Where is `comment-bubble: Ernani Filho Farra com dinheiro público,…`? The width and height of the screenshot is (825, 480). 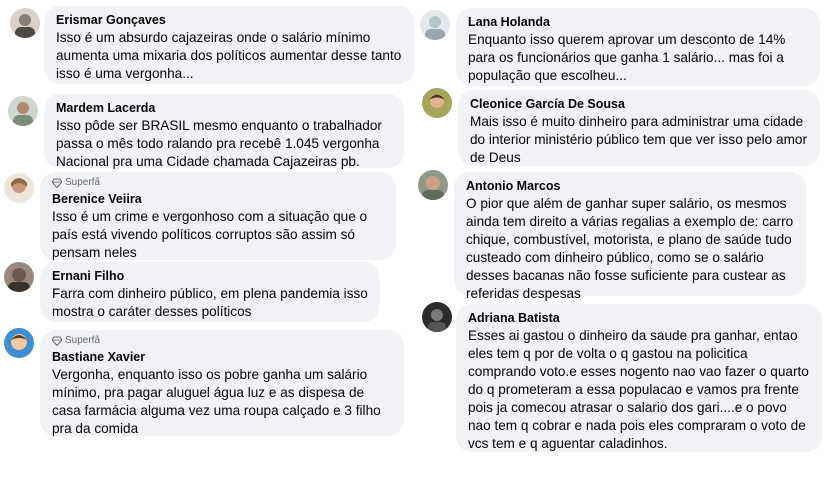
comment-bubble: Ernani Filho Farra com dinheiro público,… is located at coordinates (210, 292).